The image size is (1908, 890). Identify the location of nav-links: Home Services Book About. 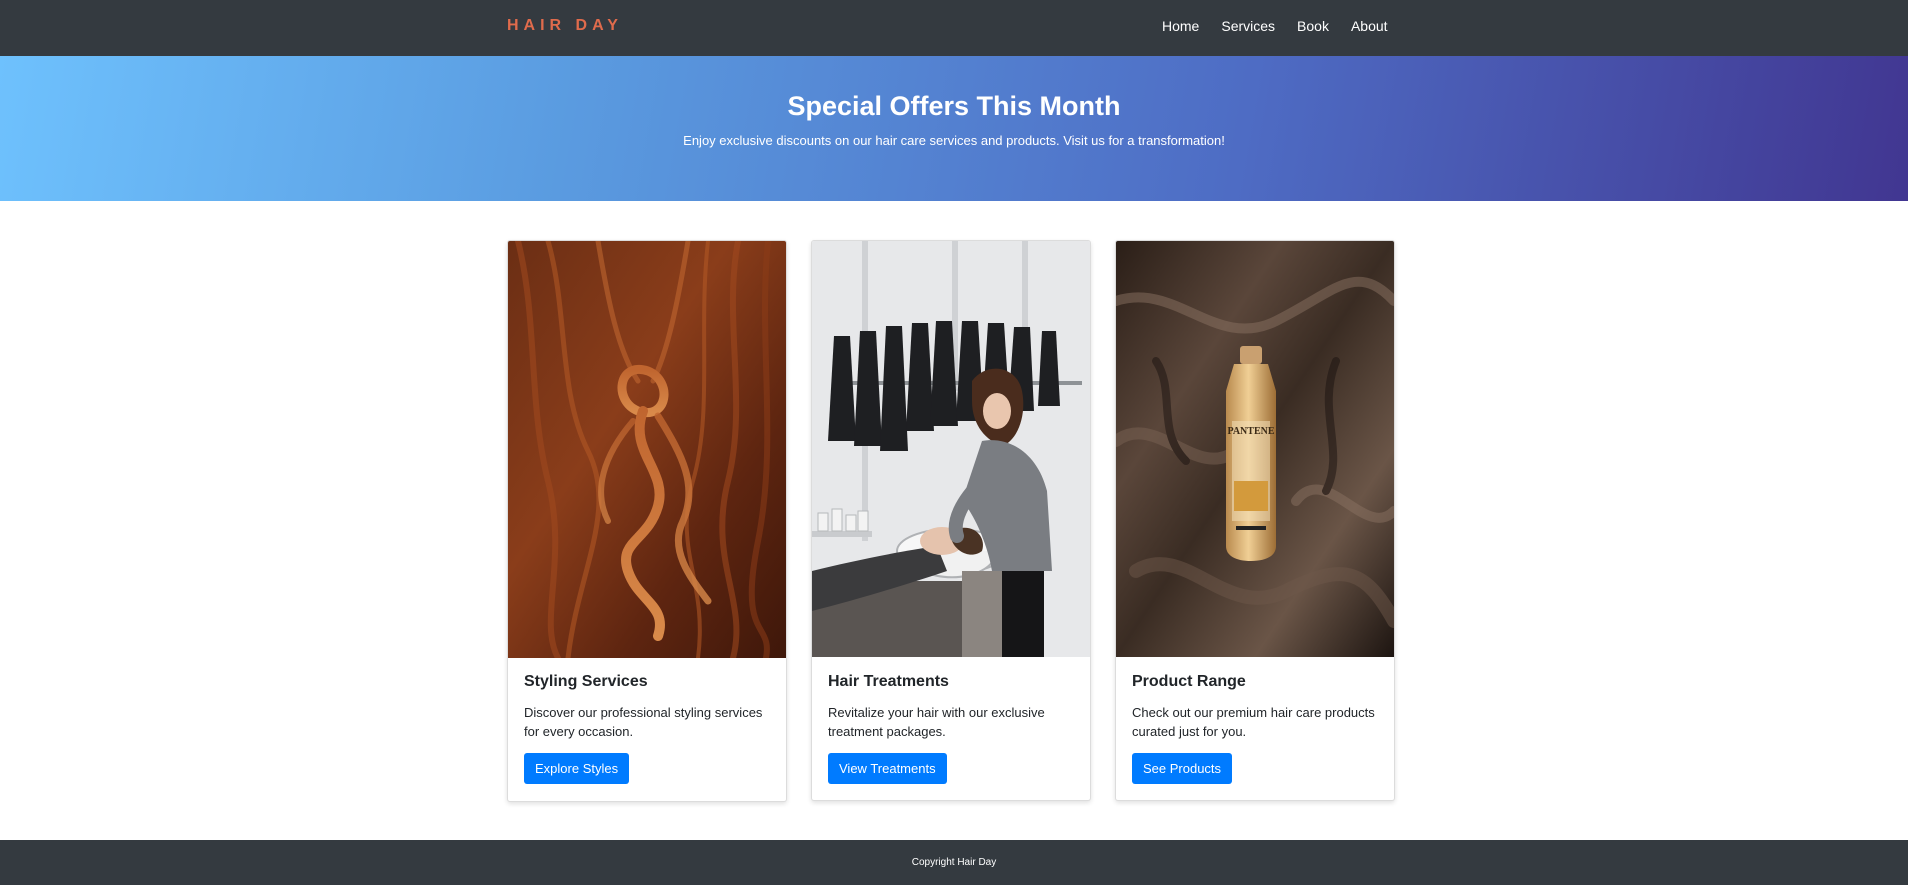
(1286, 26).